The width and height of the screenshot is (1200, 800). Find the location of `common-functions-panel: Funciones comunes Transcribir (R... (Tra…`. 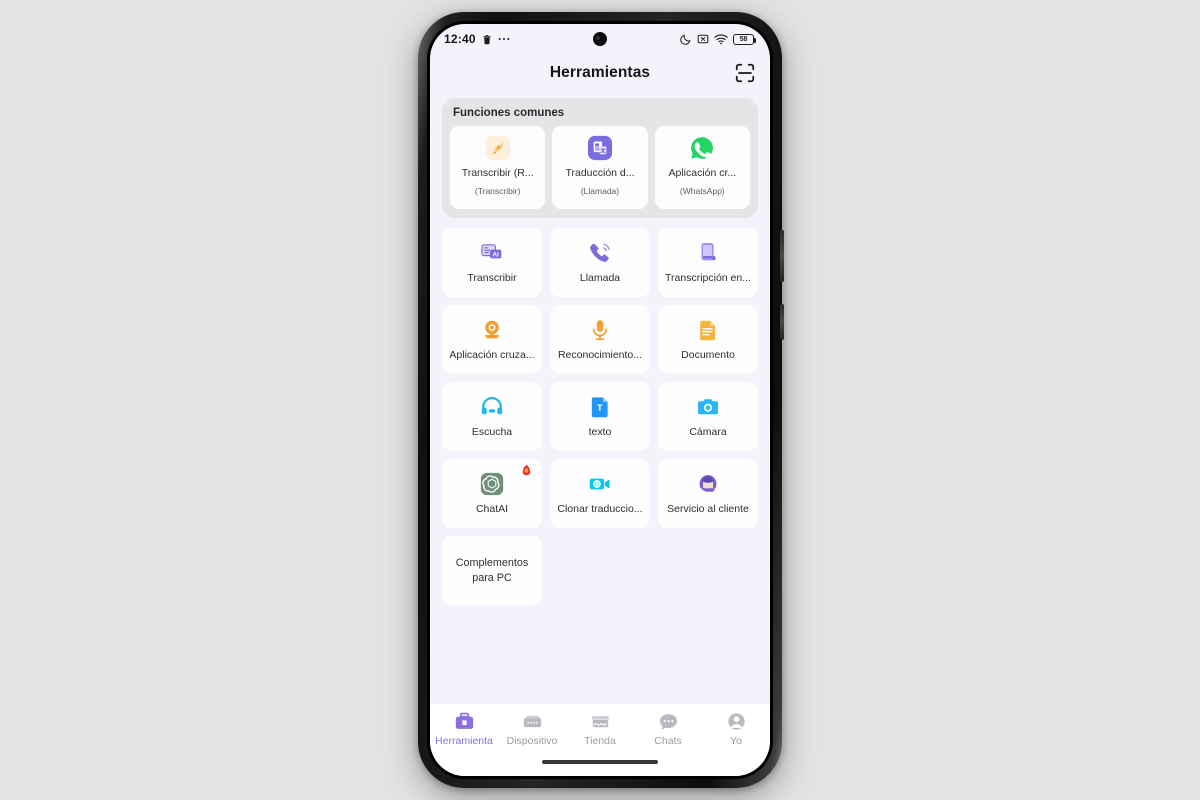

common-functions-panel: Funciones comunes Transcribir (R... (Tra… is located at coordinates (600, 158).